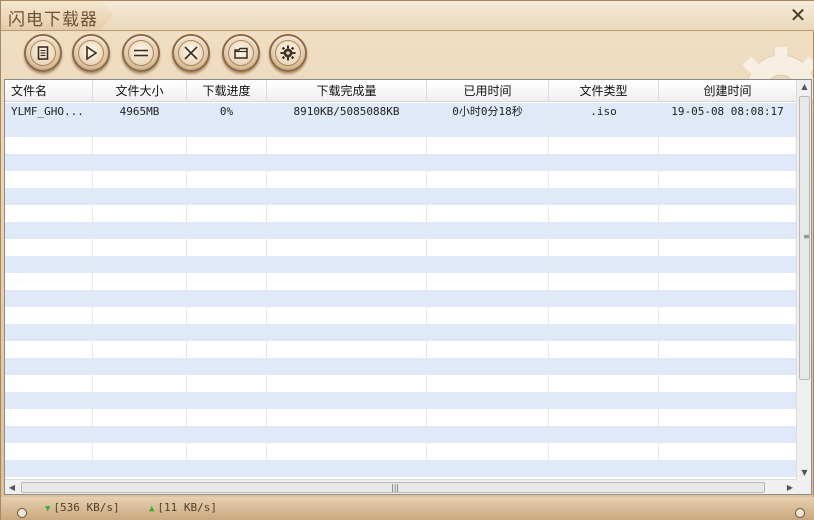  I want to click on column-header-filesize: 文件大小, so click(140, 91).